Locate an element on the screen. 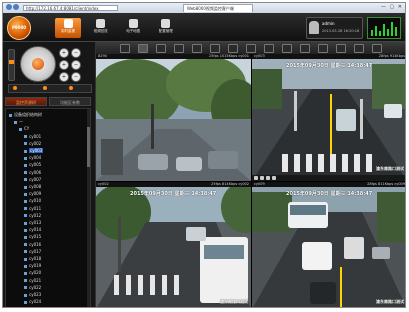 The image size is (409, 312). back-icon is located at coordinates (9, 7).